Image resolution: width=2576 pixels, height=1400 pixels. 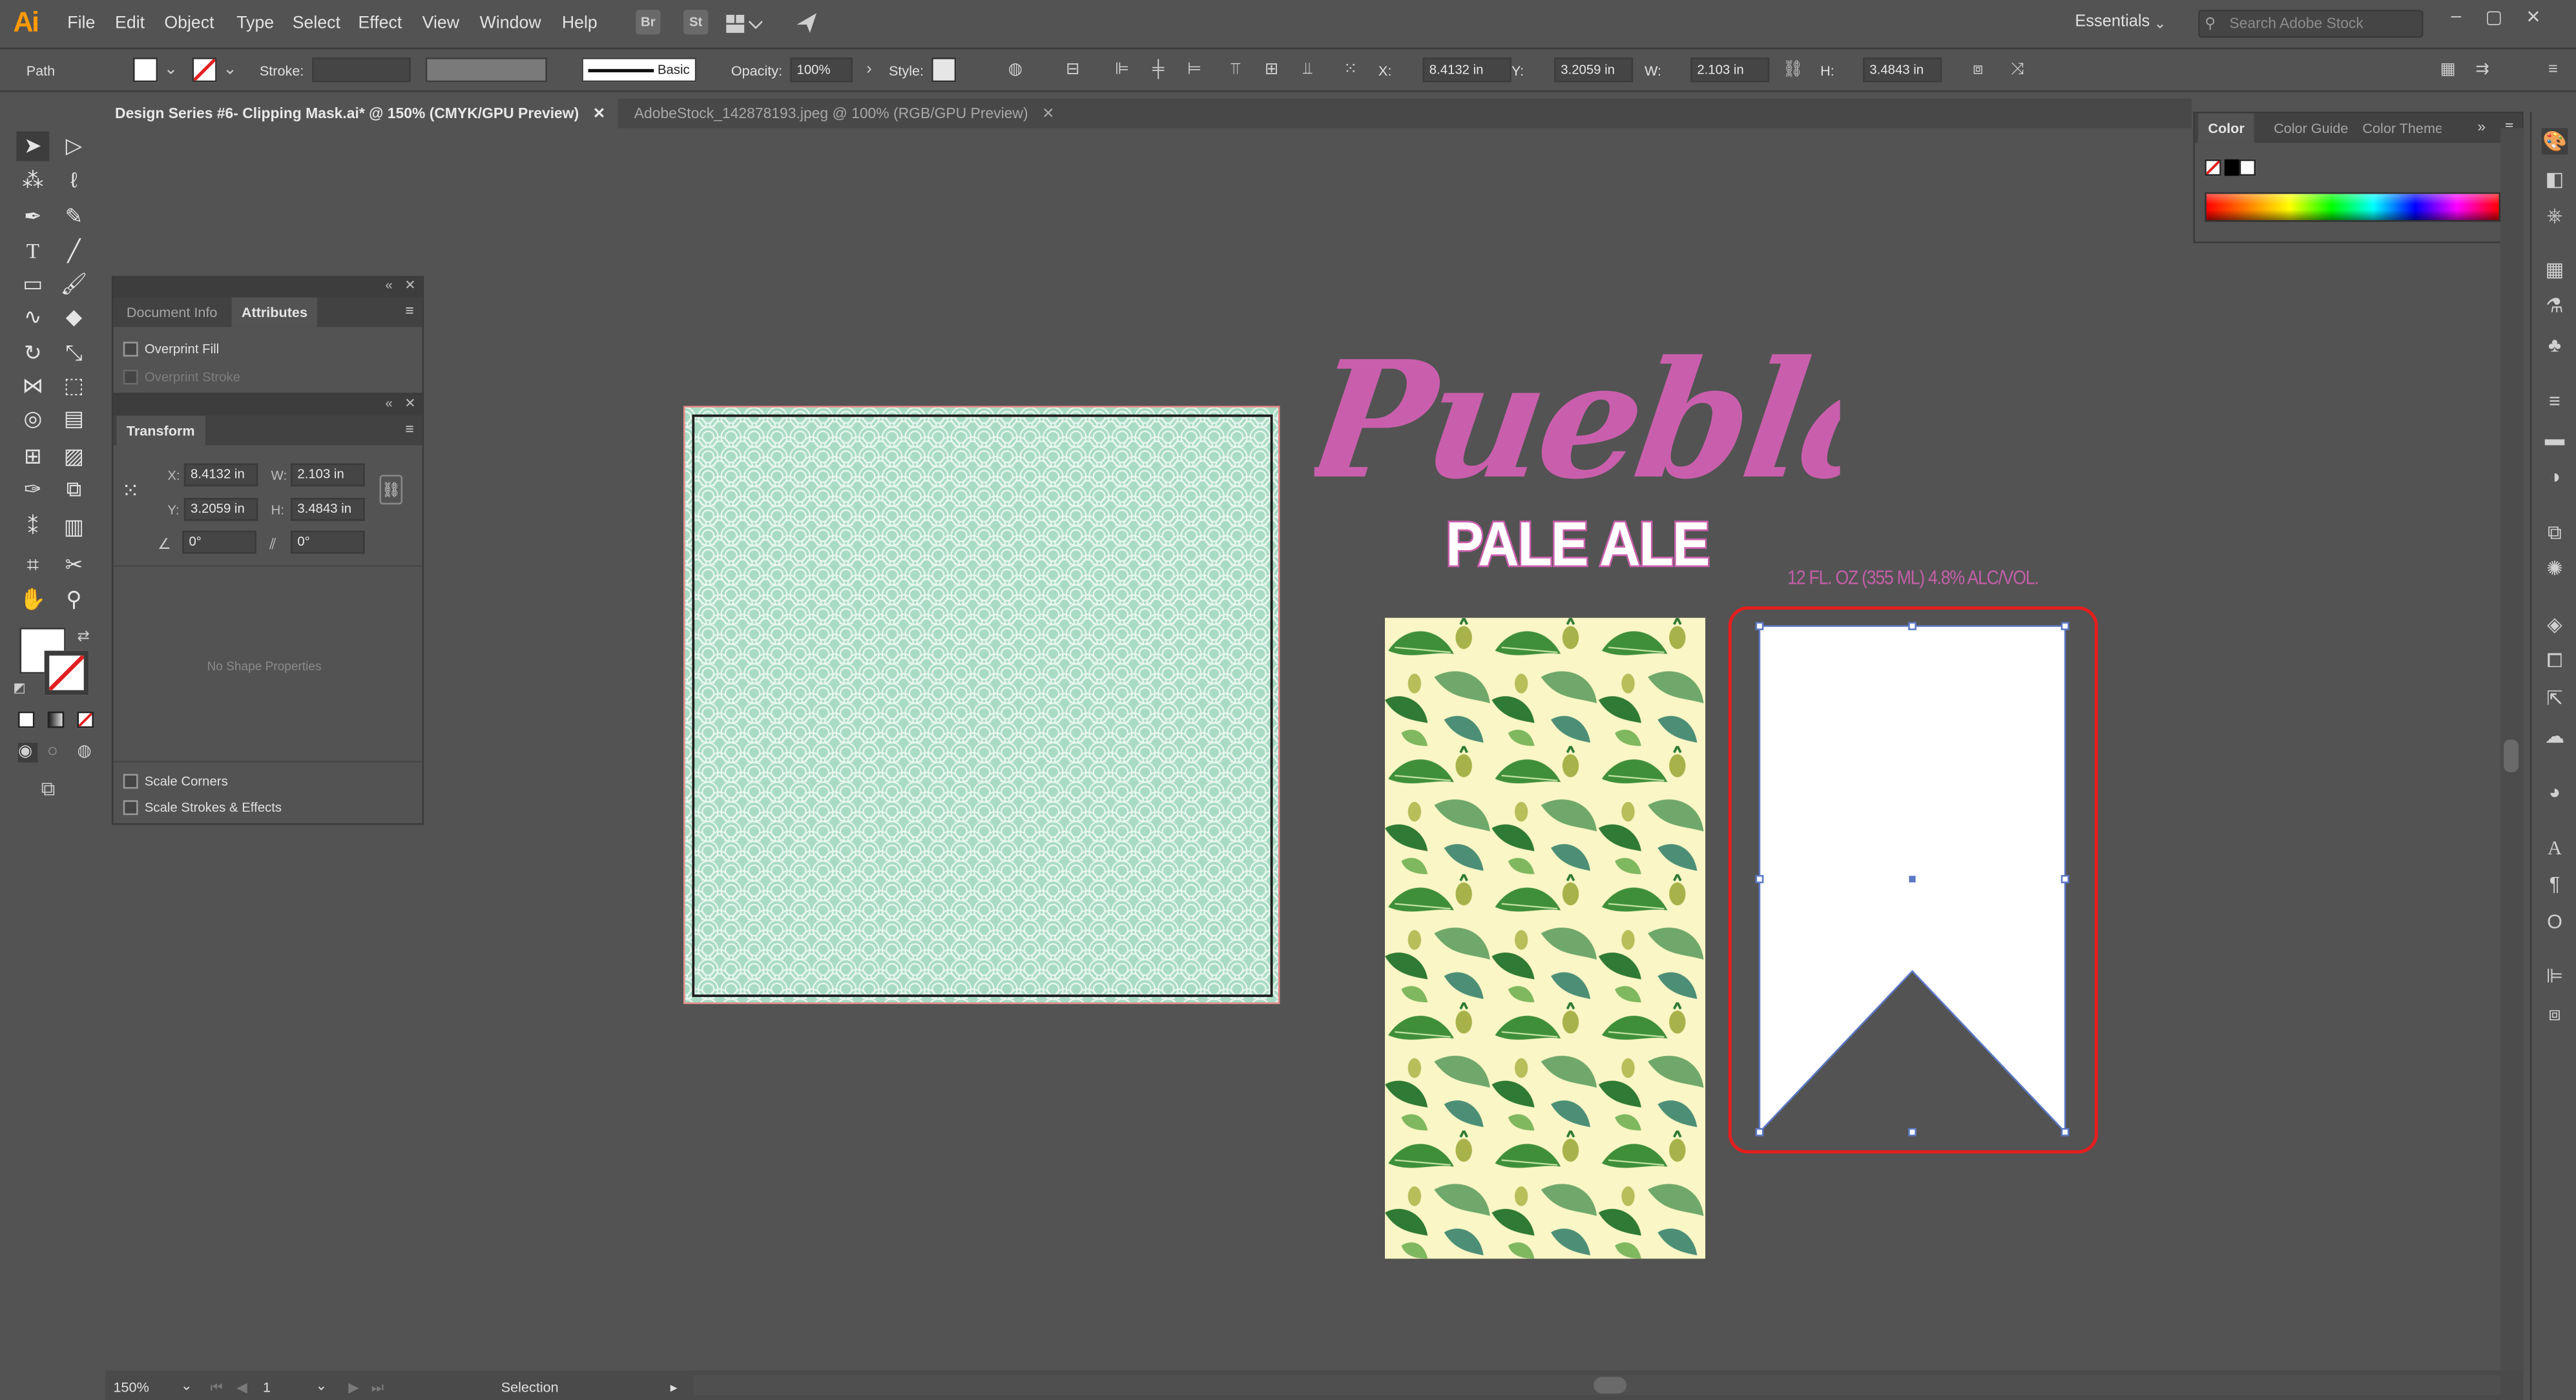 What do you see at coordinates (130, 349) in the screenshot?
I see `overprint-fill-checkbox` at bounding box center [130, 349].